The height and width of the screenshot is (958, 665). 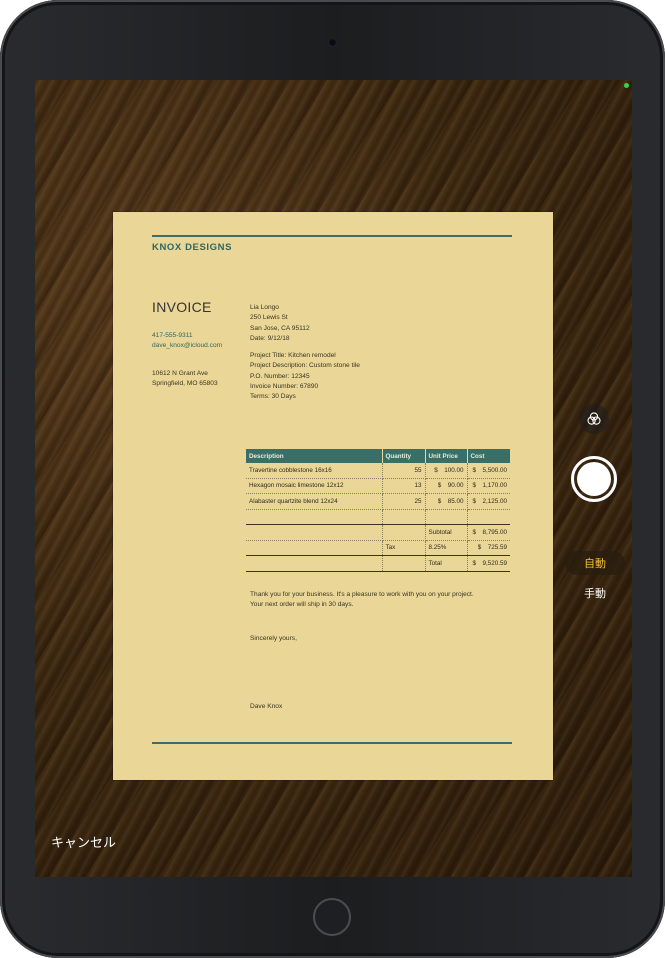 What do you see at coordinates (314, 471) in the screenshot?
I see `item-description: Travertine cobblestone 16x16` at bounding box center [314, 471].